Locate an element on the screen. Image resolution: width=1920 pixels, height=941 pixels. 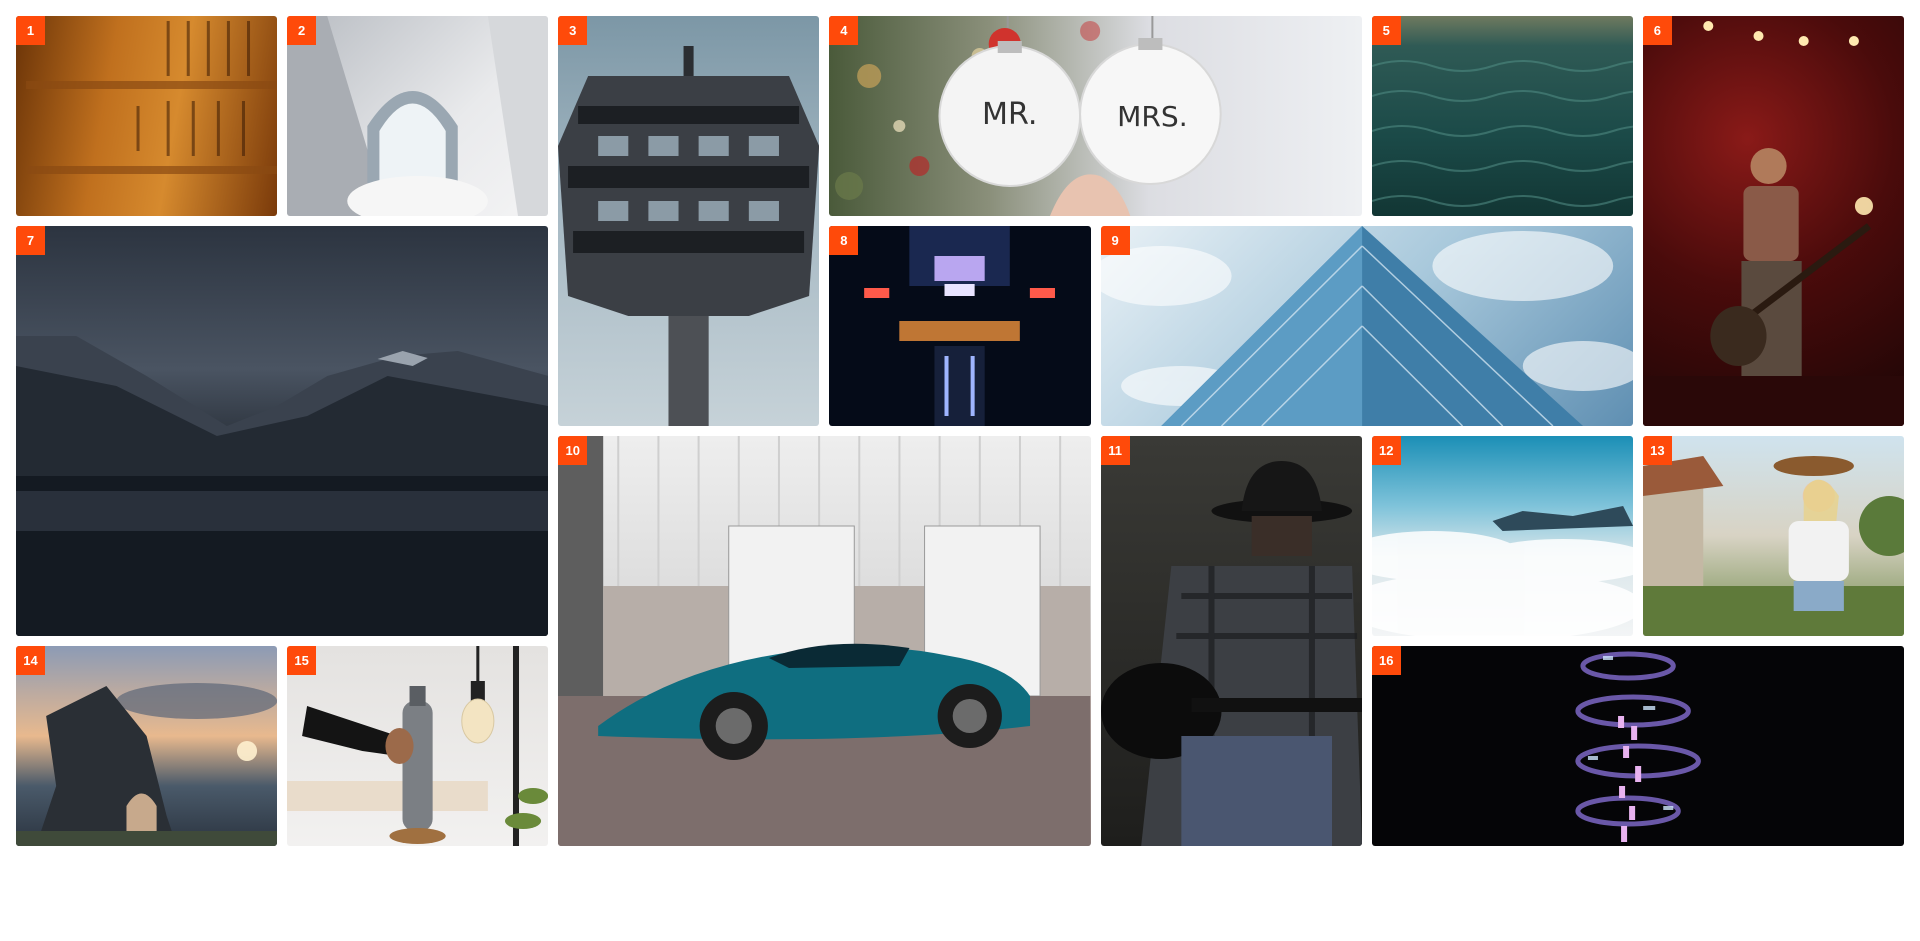
photo-number-badge: 2 is located at coordinates (302, 30).